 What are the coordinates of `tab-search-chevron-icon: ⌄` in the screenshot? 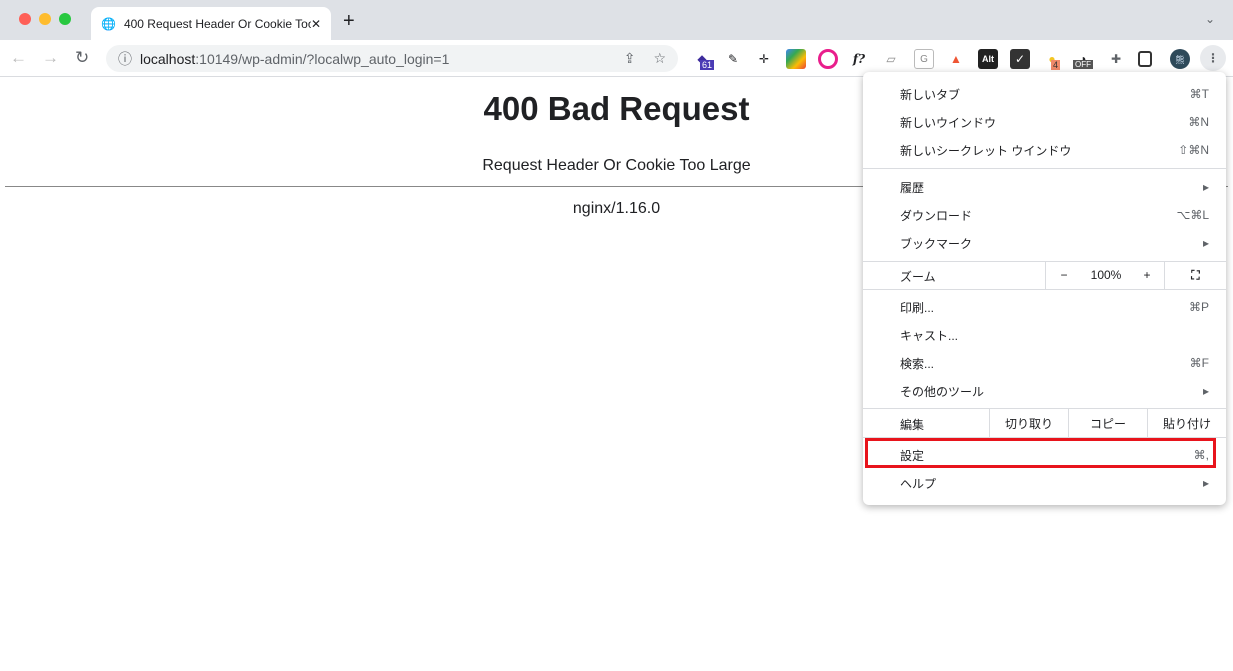 It's located at (1210, 19).